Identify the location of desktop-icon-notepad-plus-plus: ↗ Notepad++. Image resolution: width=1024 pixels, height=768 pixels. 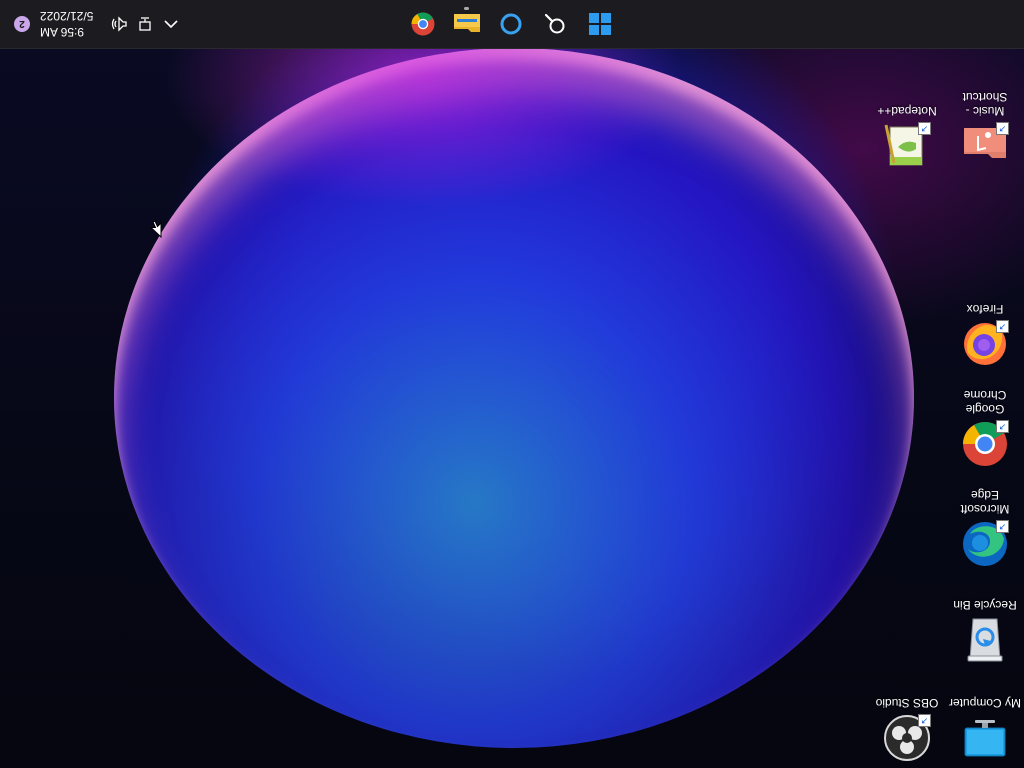
(907, 137).